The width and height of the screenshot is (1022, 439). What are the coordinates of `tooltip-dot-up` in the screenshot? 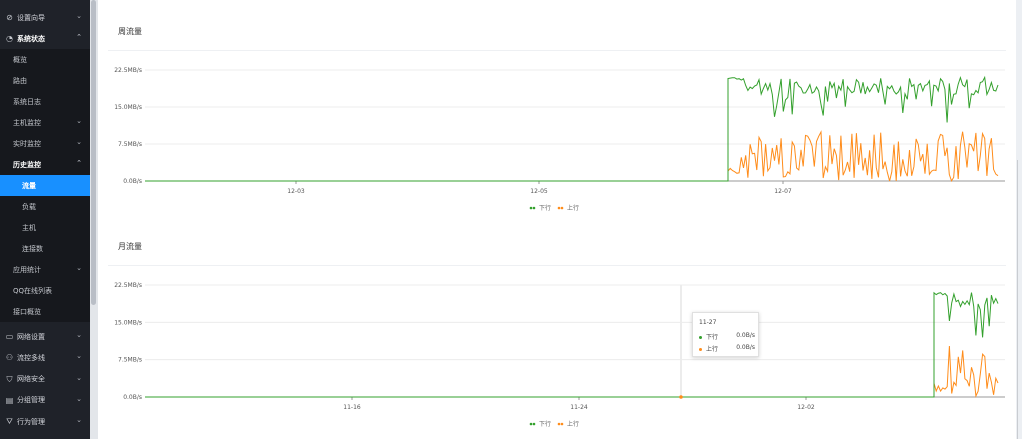 It's located at (700, 349).